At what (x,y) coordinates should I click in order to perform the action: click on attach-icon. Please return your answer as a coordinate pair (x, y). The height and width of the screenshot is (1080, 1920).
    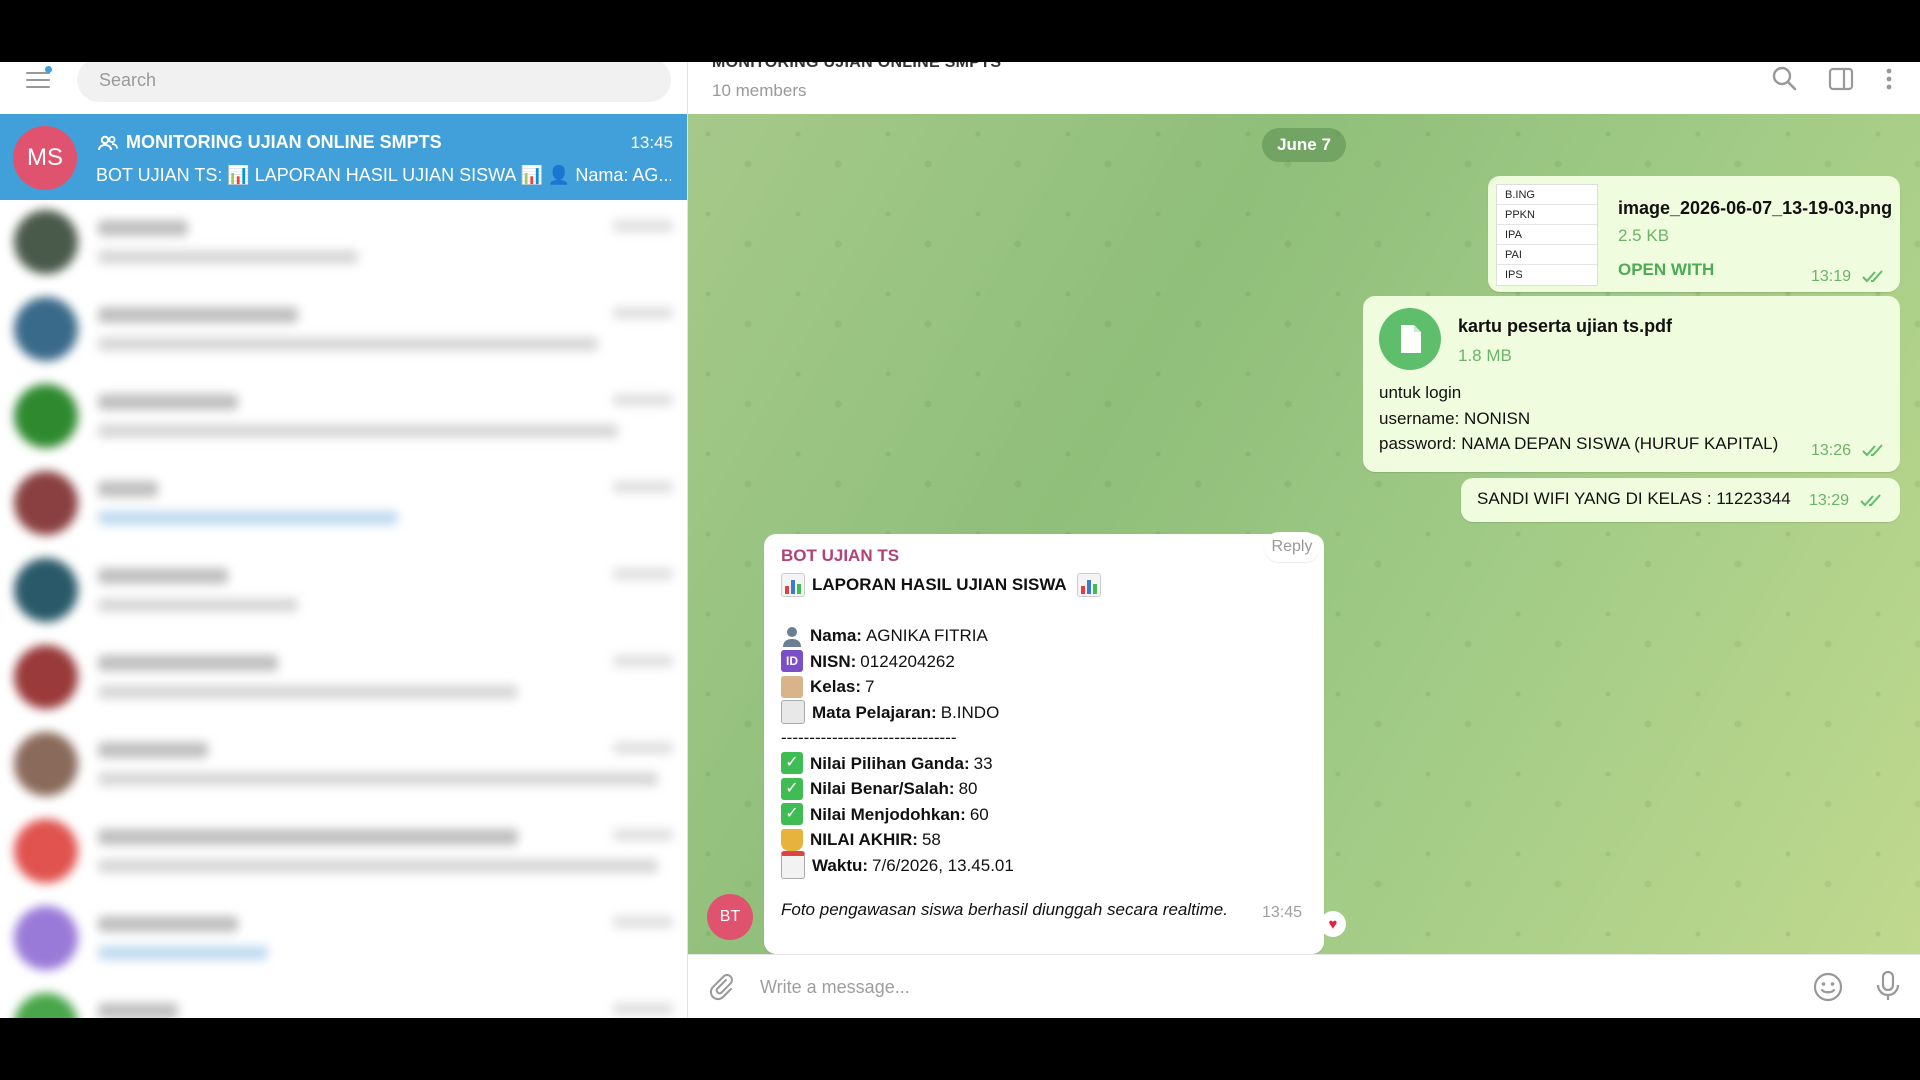
    Looking at the image, I should click on (721, 986).